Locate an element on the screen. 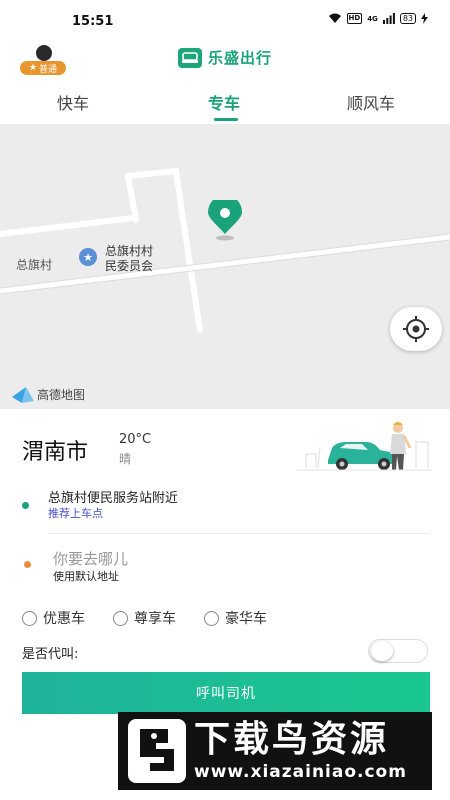  call-driver-button: 呼叫司机 is located at coordinates (226, 693).